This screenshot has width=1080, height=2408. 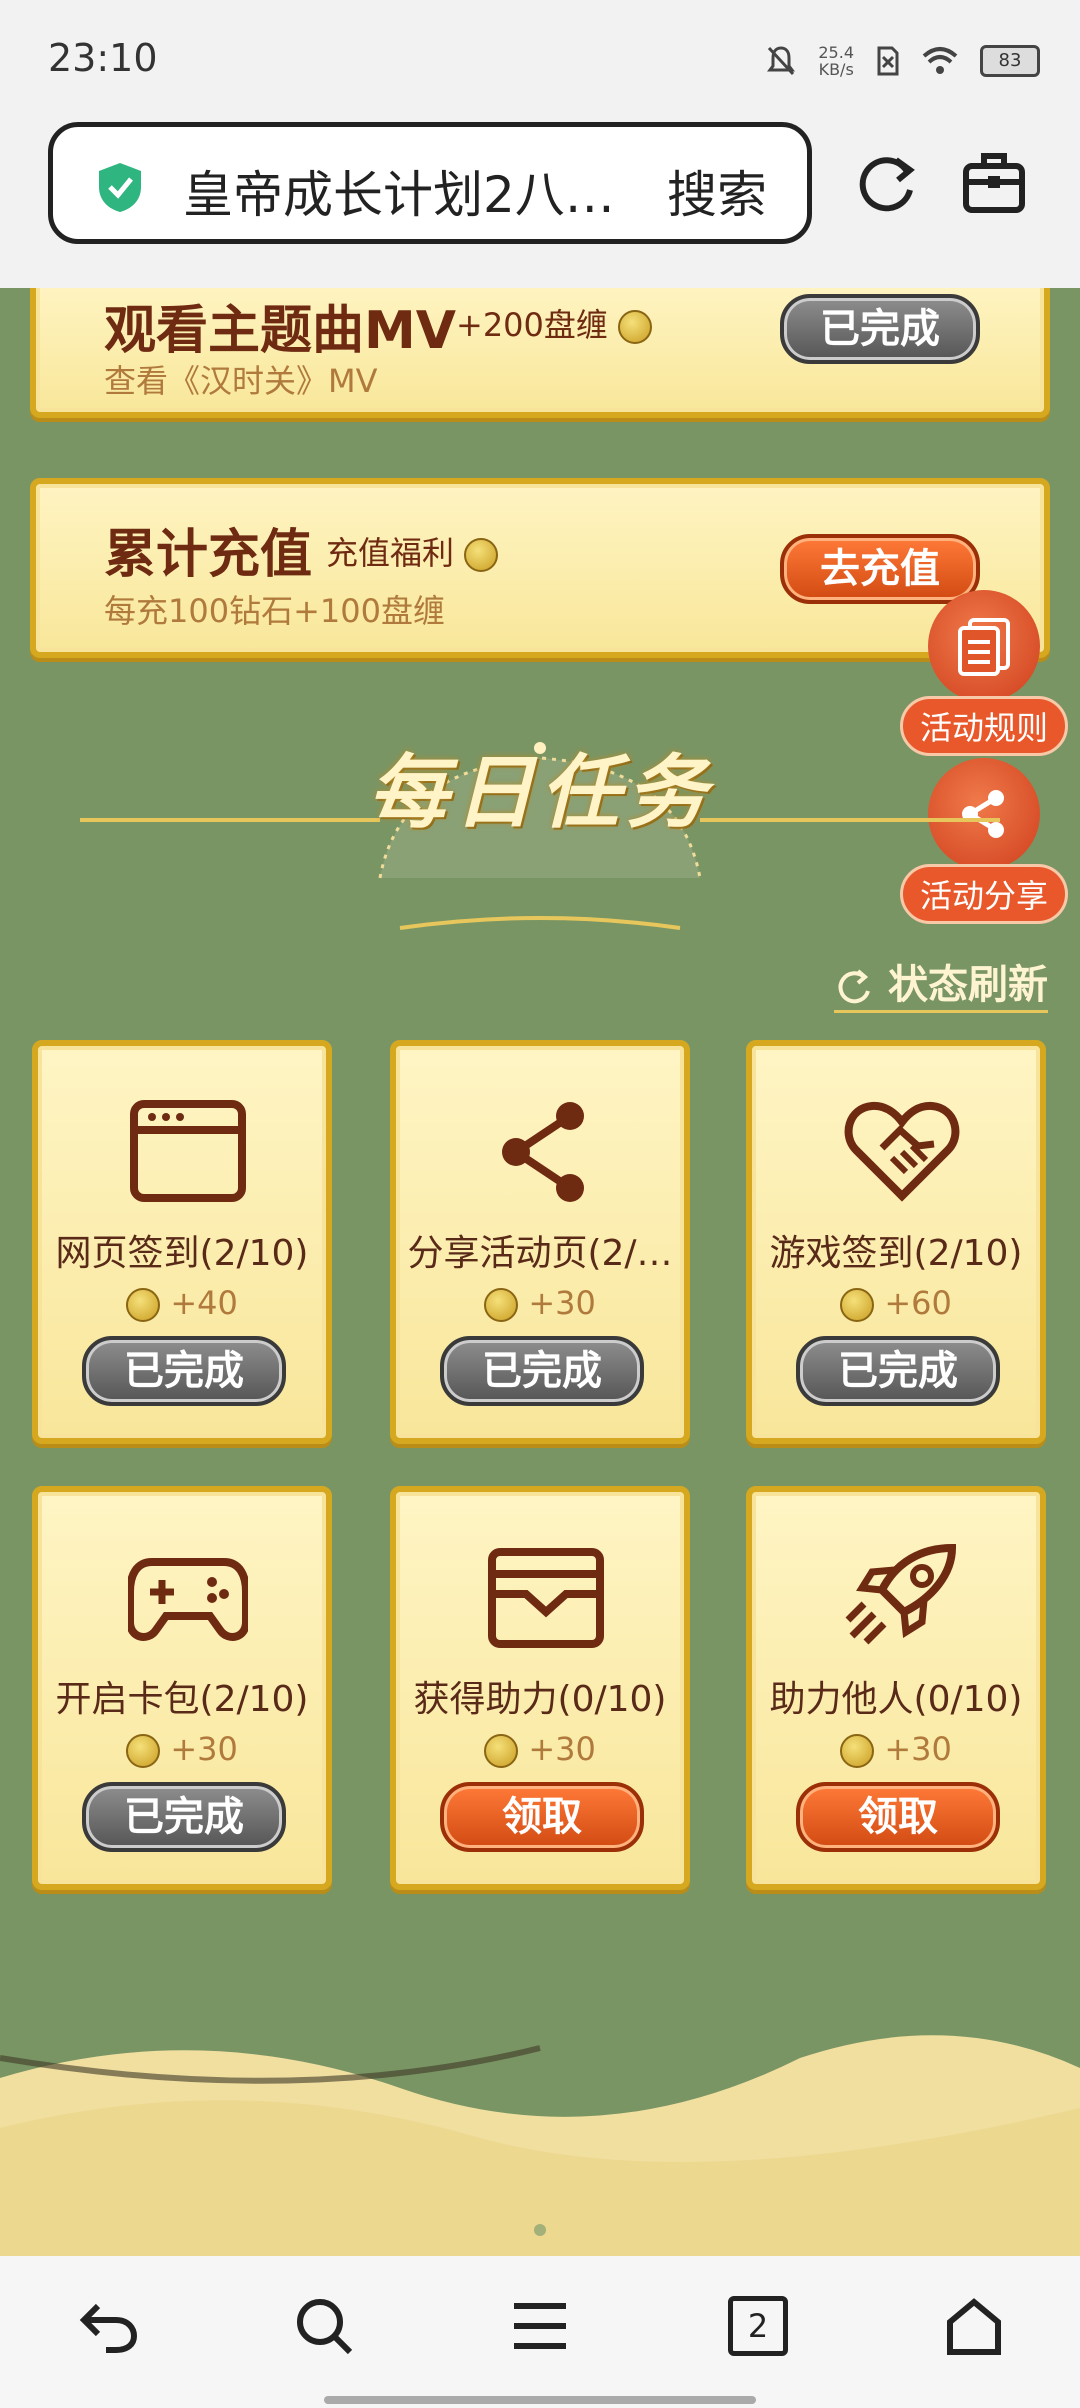 What do you see at coordinates (274, 611) in the screenshot?
I see `task-desc: 每充100钻石+100盘缠` at bounding box center [274, 611].